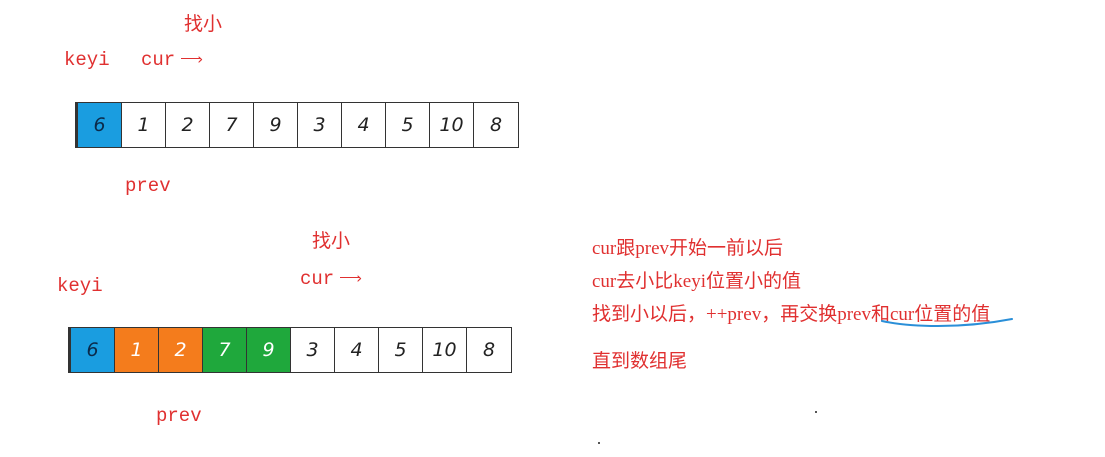 The width and height of the screenshot is (1105, 457). I want to click on cur-pointer-2: cur ›, so click(333, 279).